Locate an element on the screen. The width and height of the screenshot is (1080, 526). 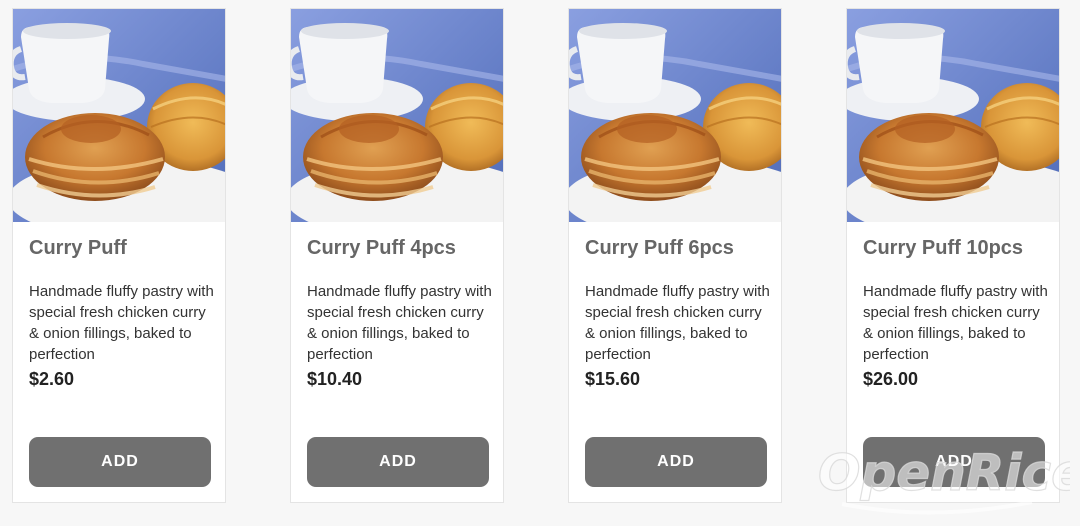
product-price: $26.00 is located at coordinates (891, 379).